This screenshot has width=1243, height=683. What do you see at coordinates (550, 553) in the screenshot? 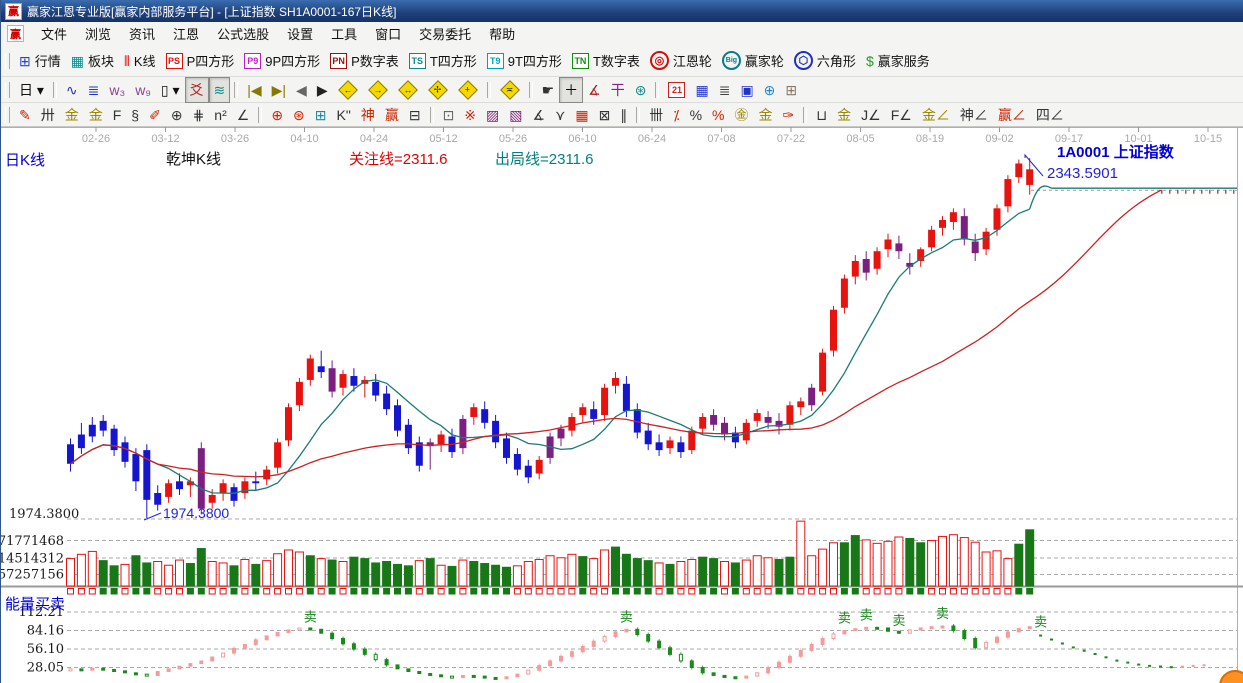
I see `volume-bars` at bounding box center [550, 553].